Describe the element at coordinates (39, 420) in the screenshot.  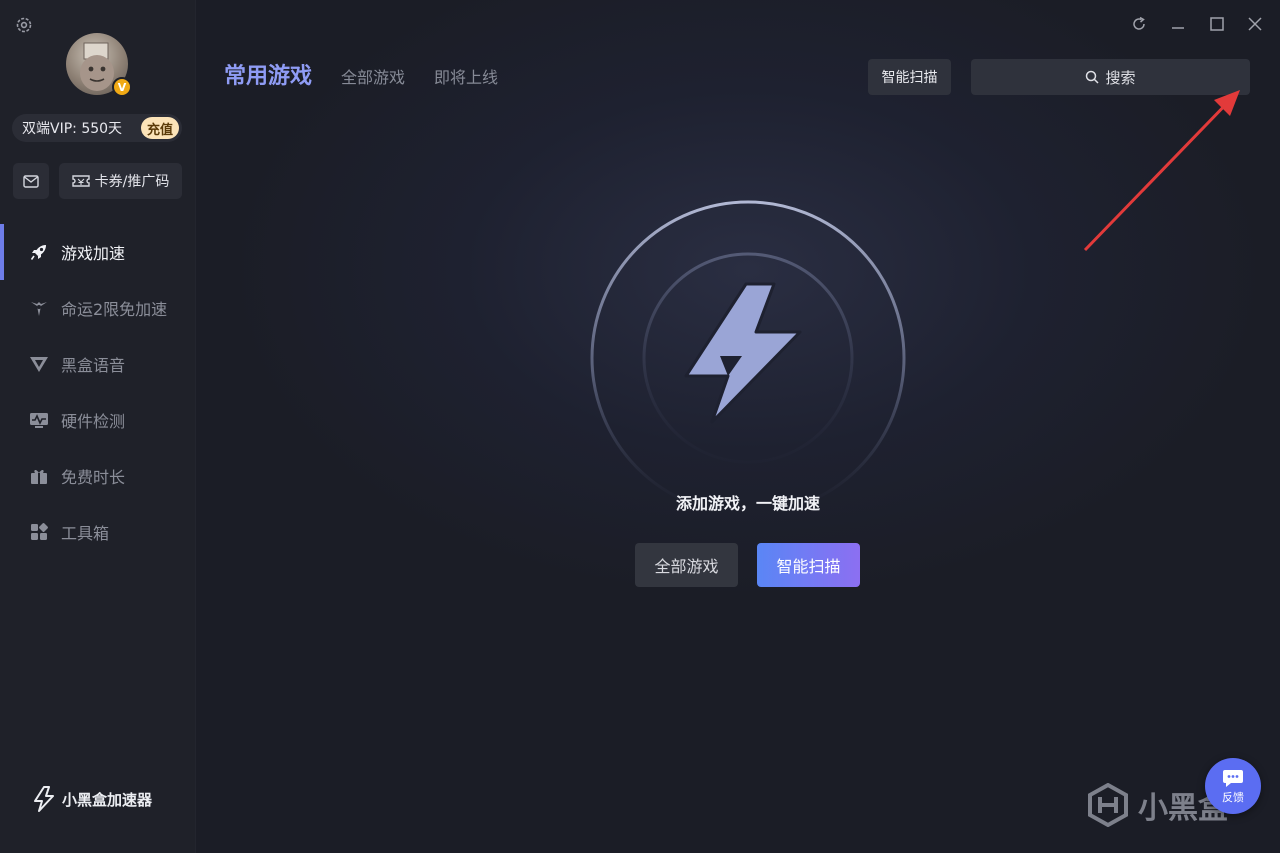
I see `hardware-icon` at that location.